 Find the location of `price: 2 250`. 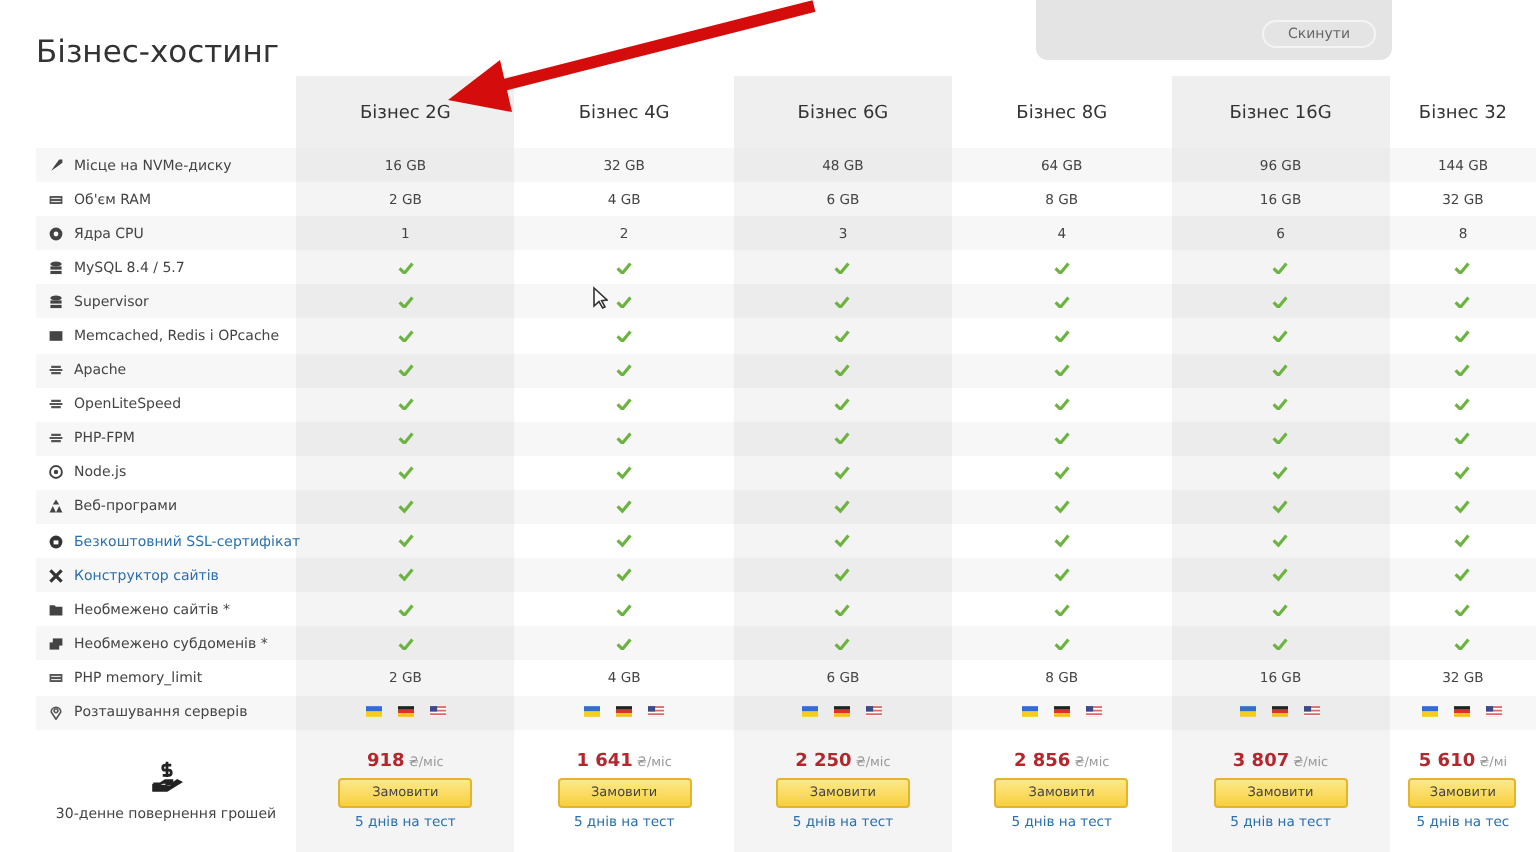

price: 2 250 is located at coordinates (823, 761).